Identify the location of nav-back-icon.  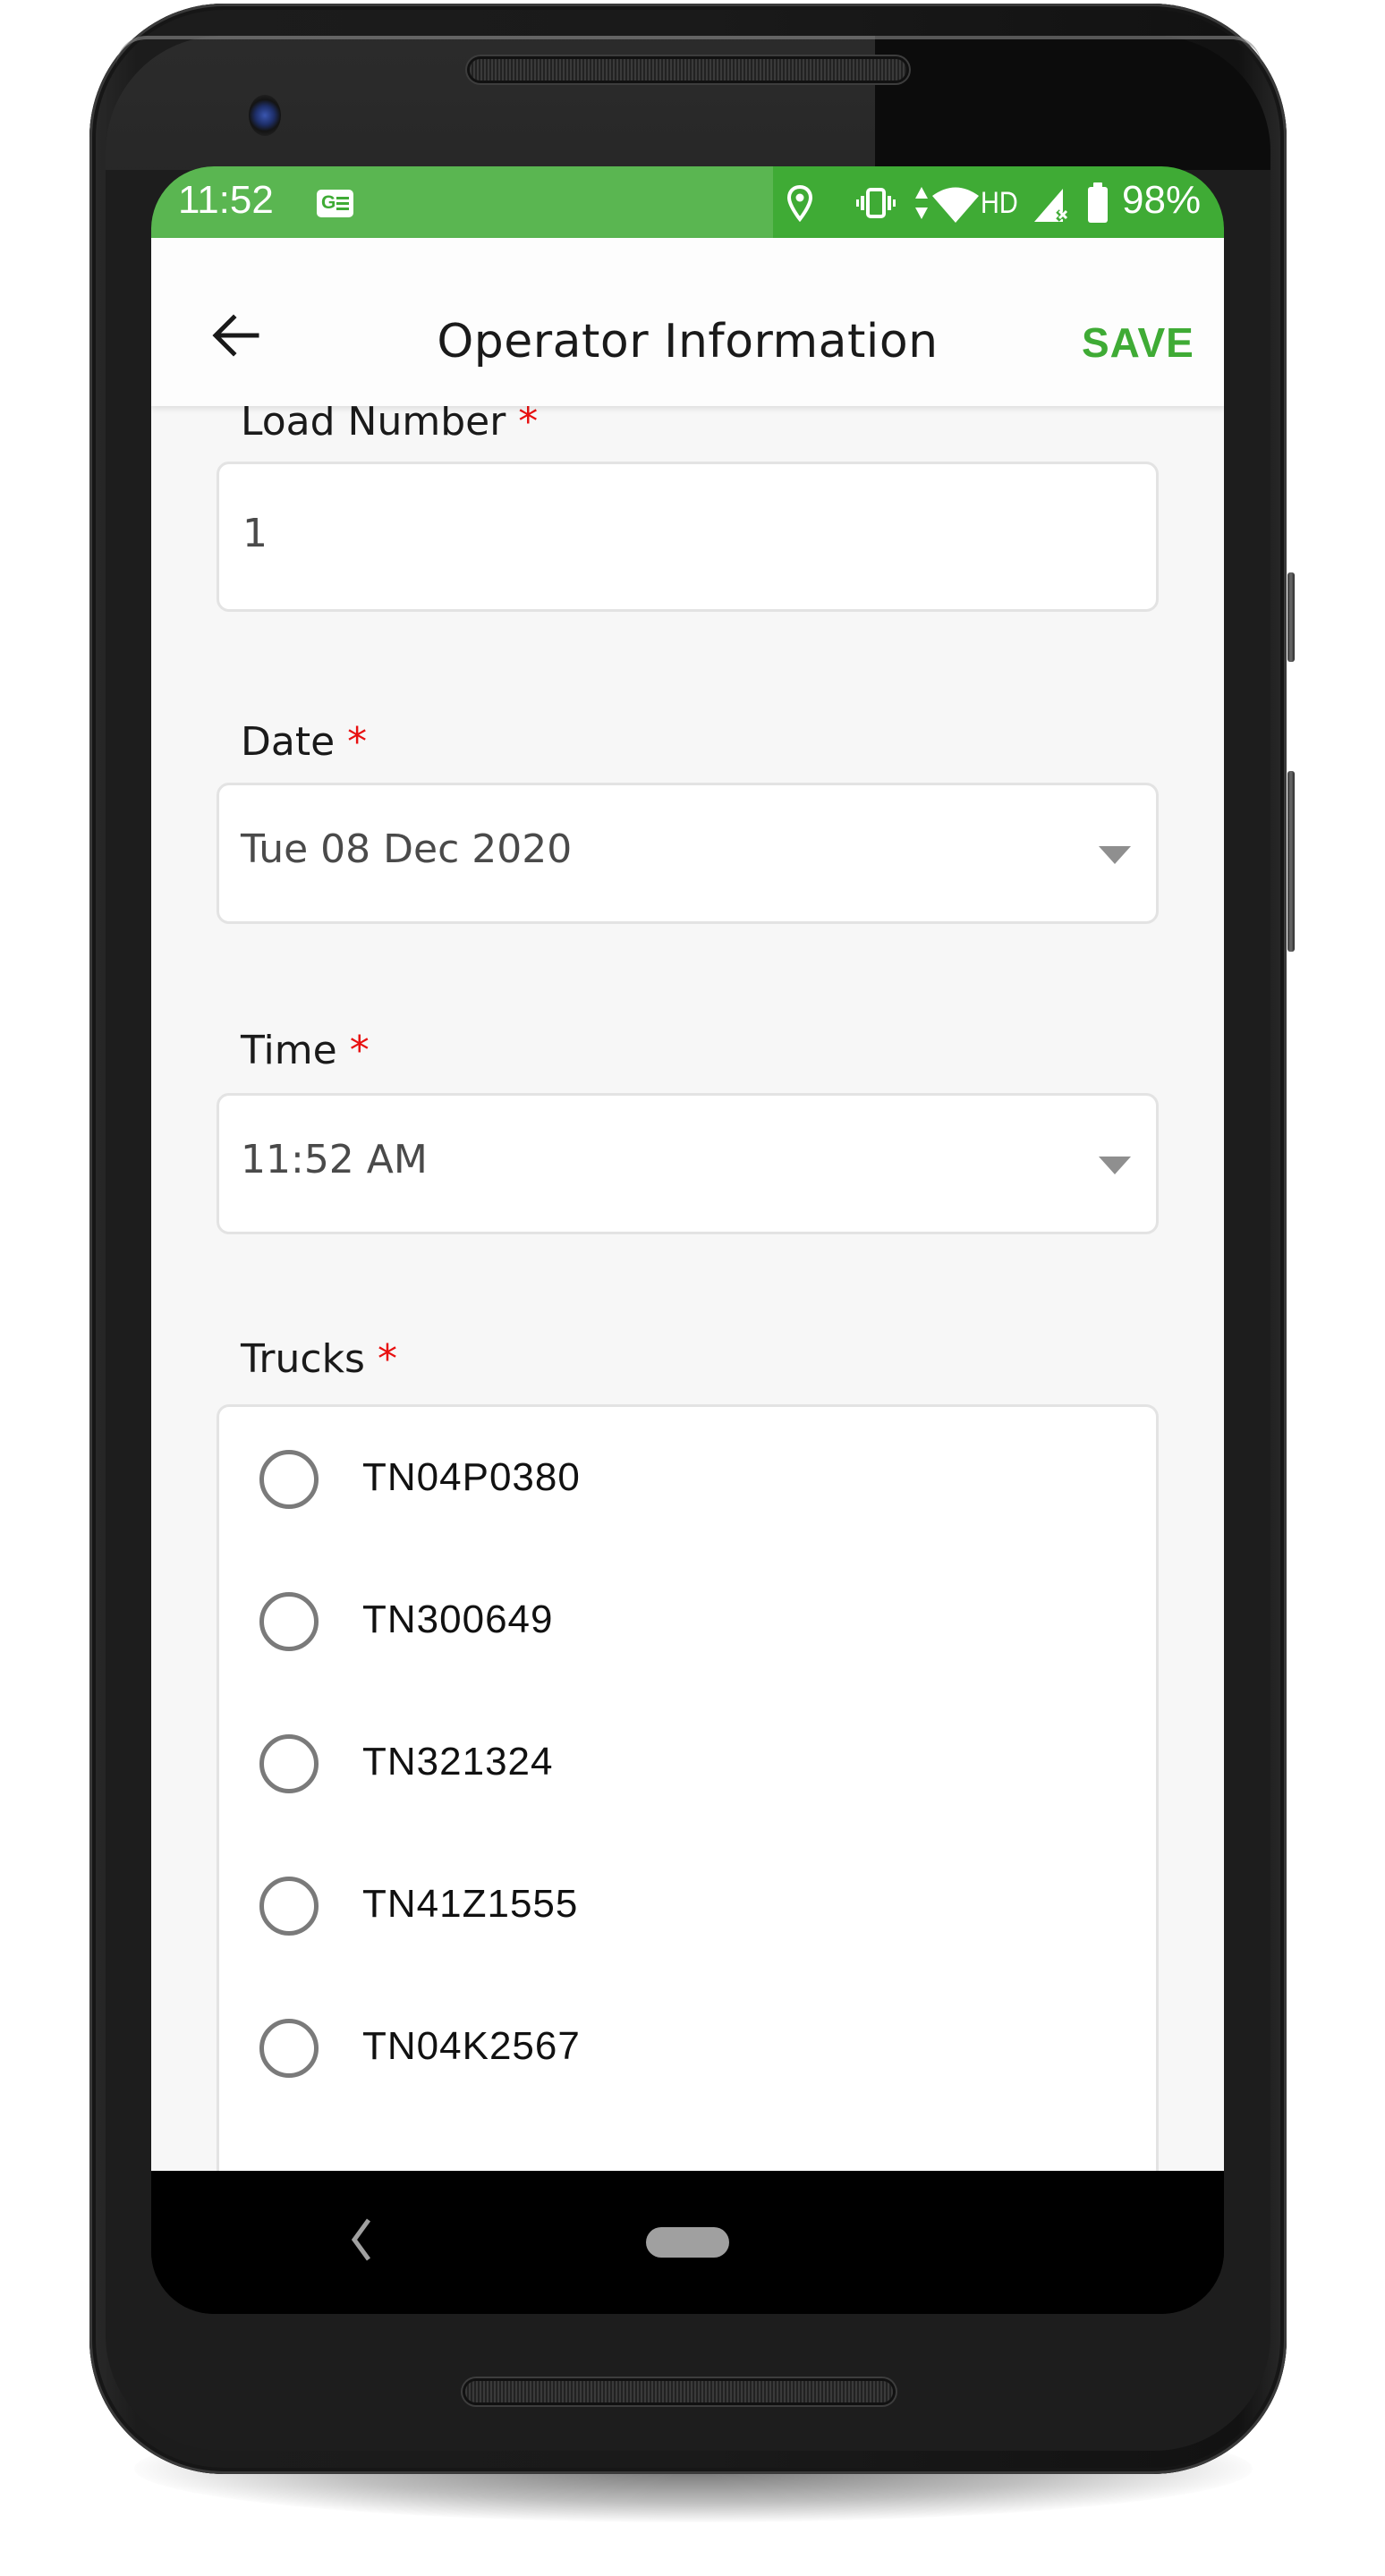
(360, 2240).